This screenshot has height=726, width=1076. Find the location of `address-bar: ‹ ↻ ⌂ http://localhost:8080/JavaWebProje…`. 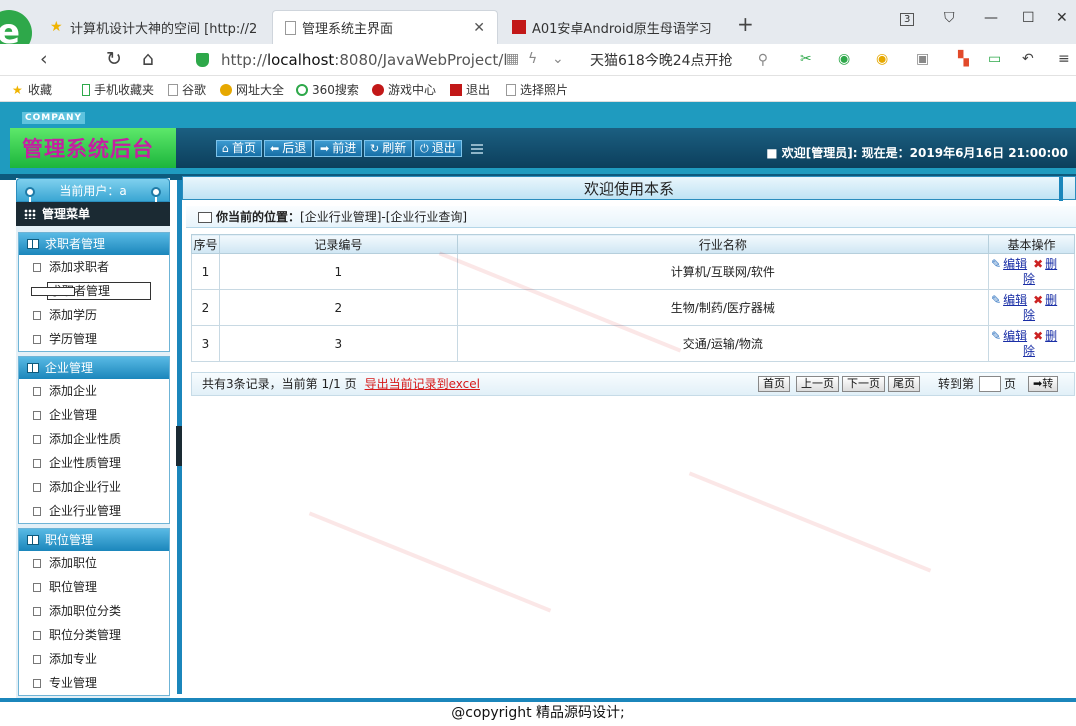

address-bar: ‹ ↻ ⌂ http://localhost:8080/JavaWebProje… is located at coordinates (538, 60).